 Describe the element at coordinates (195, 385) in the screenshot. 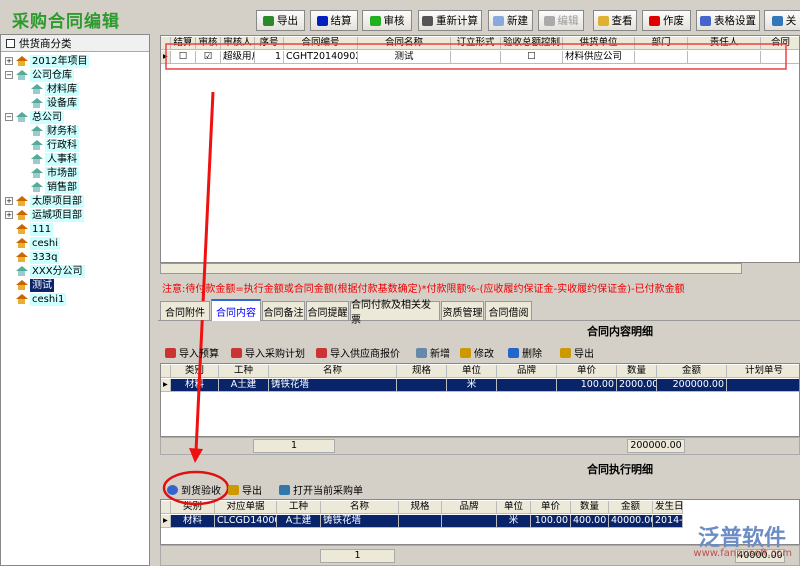

I see `table-cell: 材料` at that location.